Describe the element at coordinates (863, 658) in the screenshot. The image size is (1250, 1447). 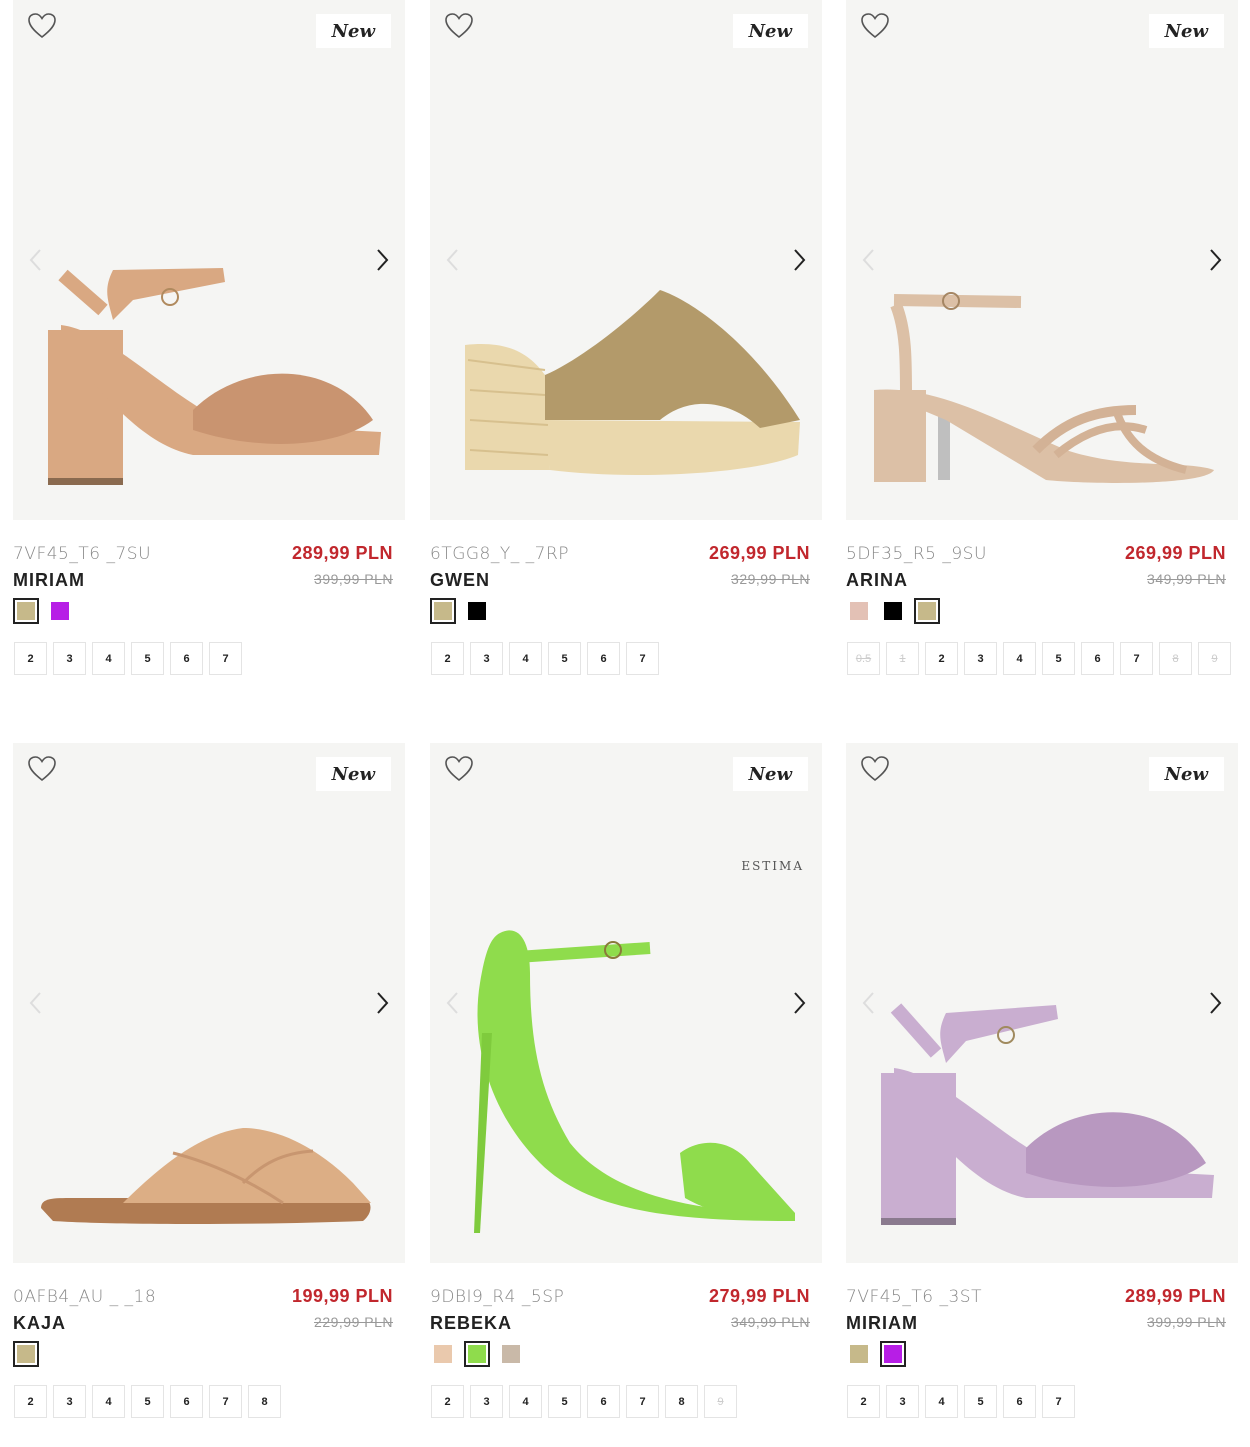
I see `size-option: 0.5` at that location.